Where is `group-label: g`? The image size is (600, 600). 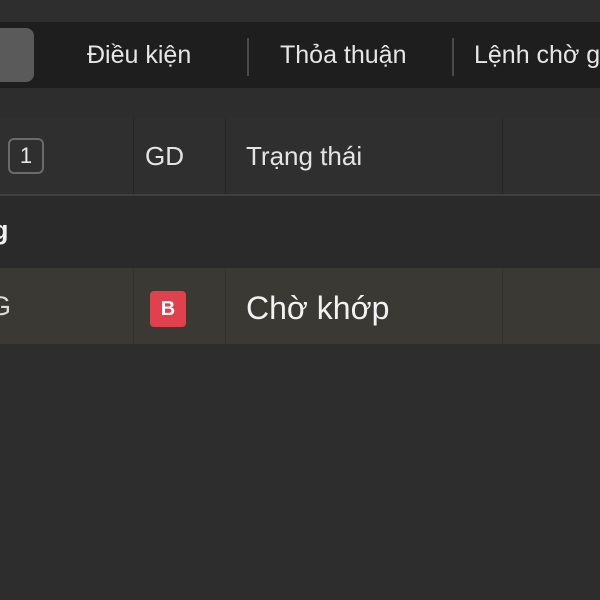
group-label: g is located at coordinates (4, 230).